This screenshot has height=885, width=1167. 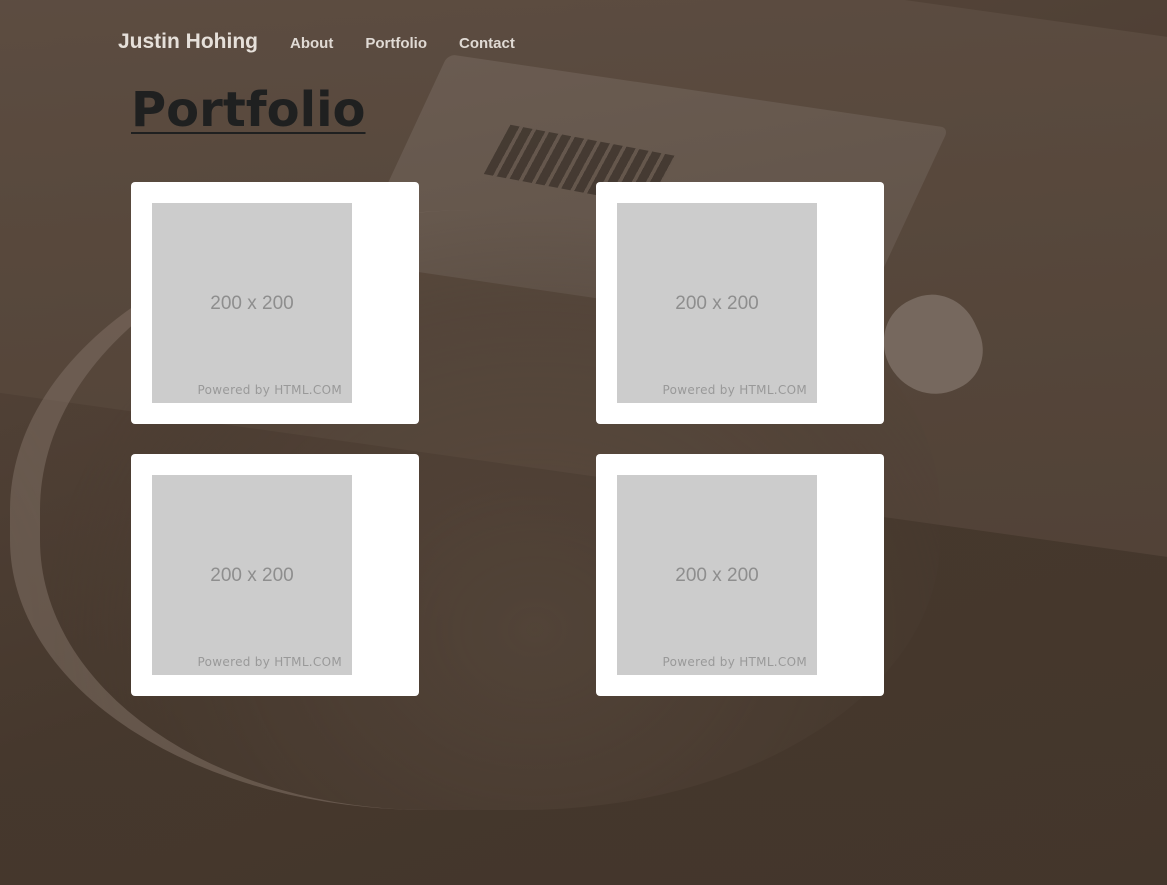 What do you see at coordinates (396, 43) in the screenshot?
I see `nav-link-portfolio: Portfolio` at bounding box center [396, 43].